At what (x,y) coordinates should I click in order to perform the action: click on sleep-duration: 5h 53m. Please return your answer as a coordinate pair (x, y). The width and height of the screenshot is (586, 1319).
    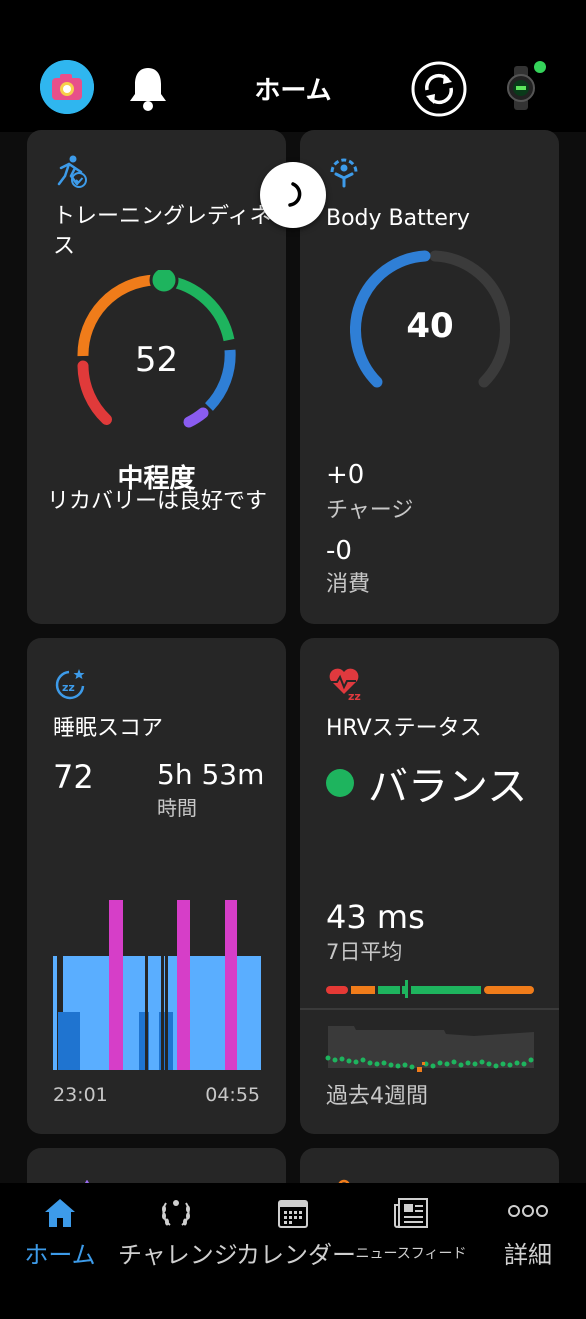
    Looking at the image, I should click on (211, 774).